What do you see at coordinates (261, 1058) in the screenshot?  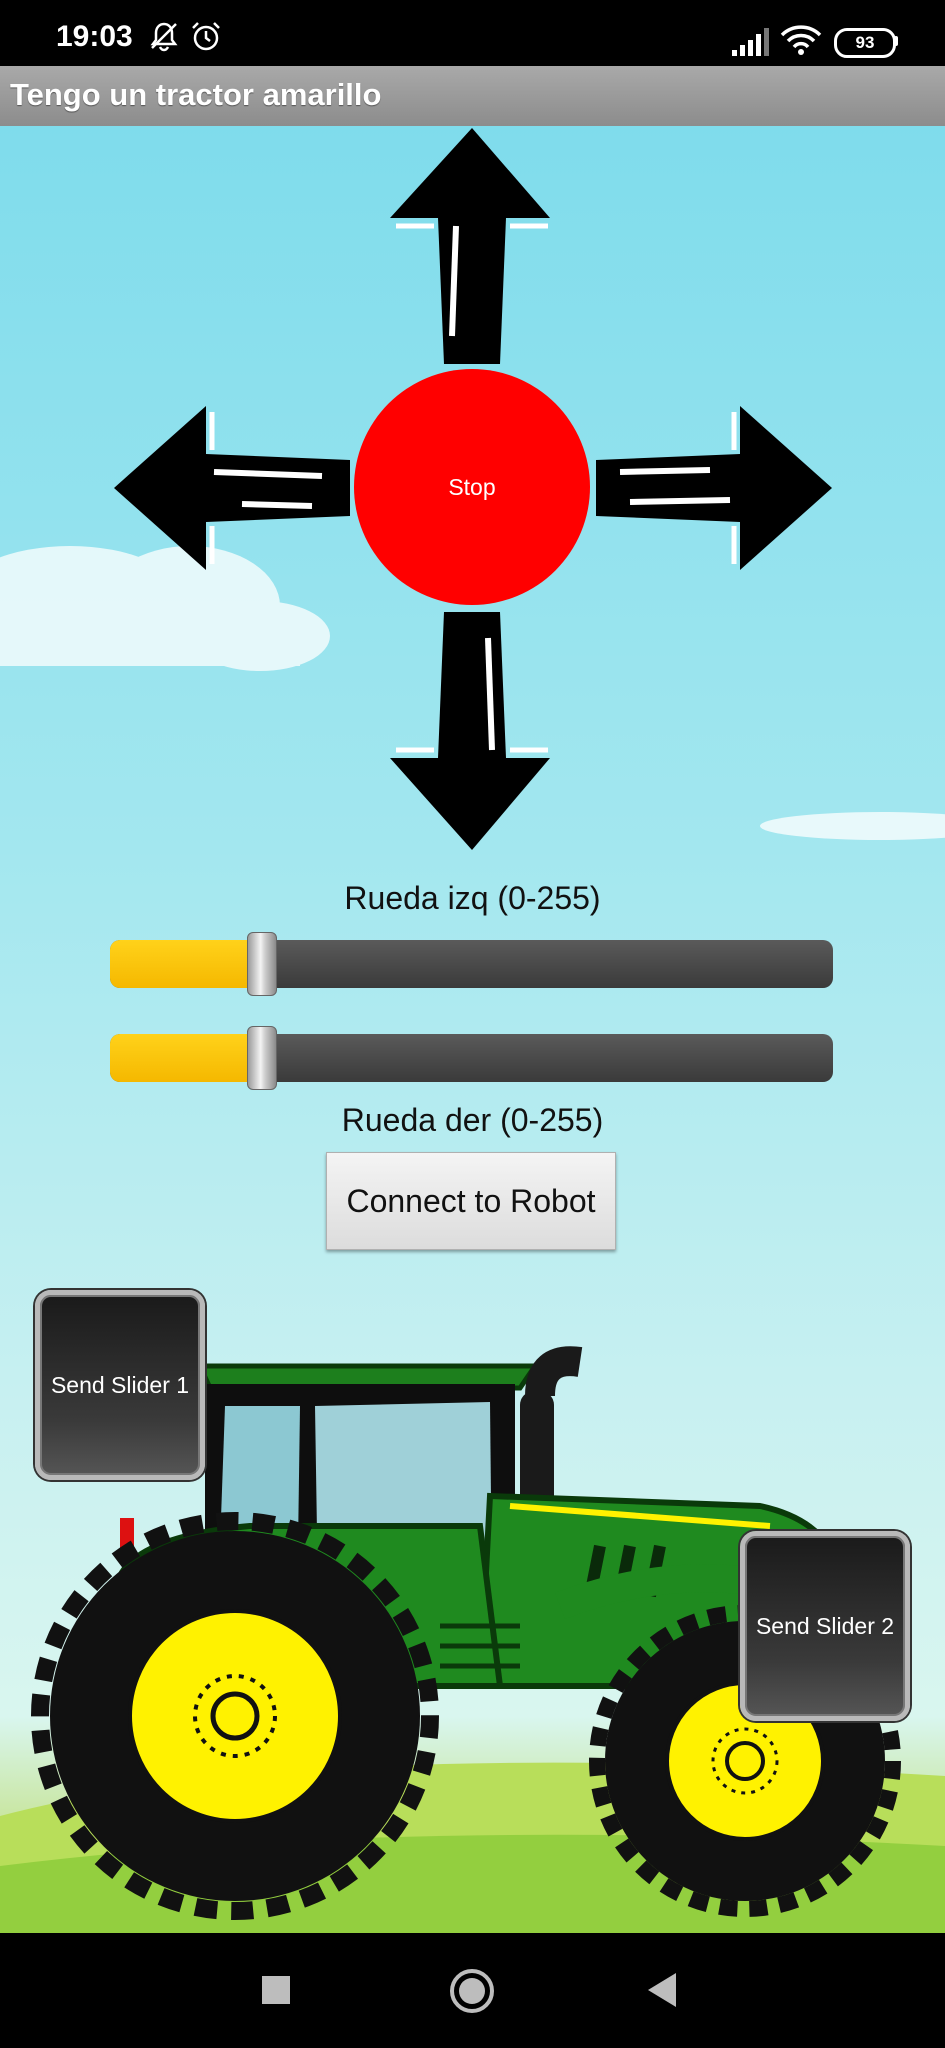 I see `slider-right-wheel-thumb` at bounding box center [261, 1058].